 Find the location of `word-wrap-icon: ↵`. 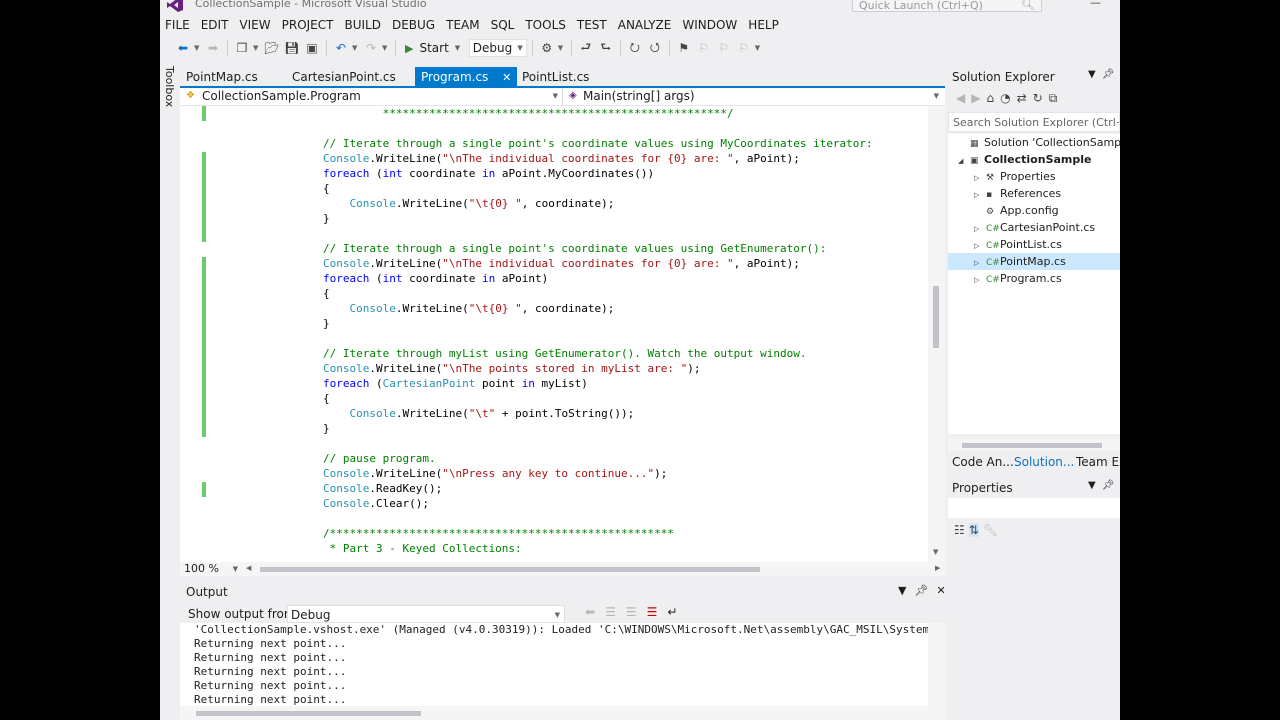

word-wrap-icon: ↵ is located at coordinates (672, 612).